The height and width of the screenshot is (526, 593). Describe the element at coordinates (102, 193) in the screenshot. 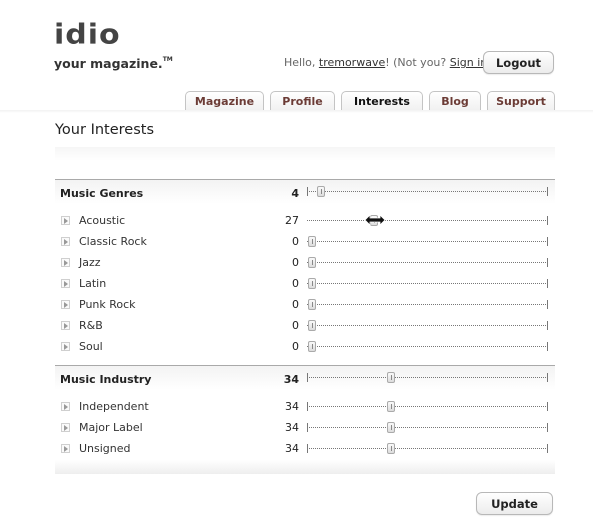

I see `section-name: Music Genres` at that location.